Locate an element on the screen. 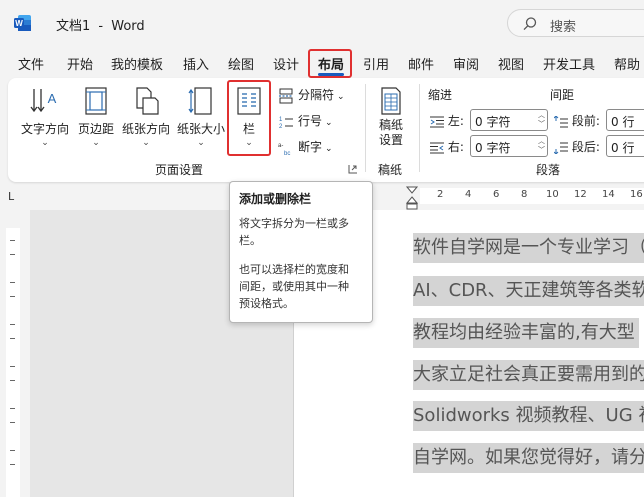  dialog-launcher-icon is located at coordinates (353, 169).